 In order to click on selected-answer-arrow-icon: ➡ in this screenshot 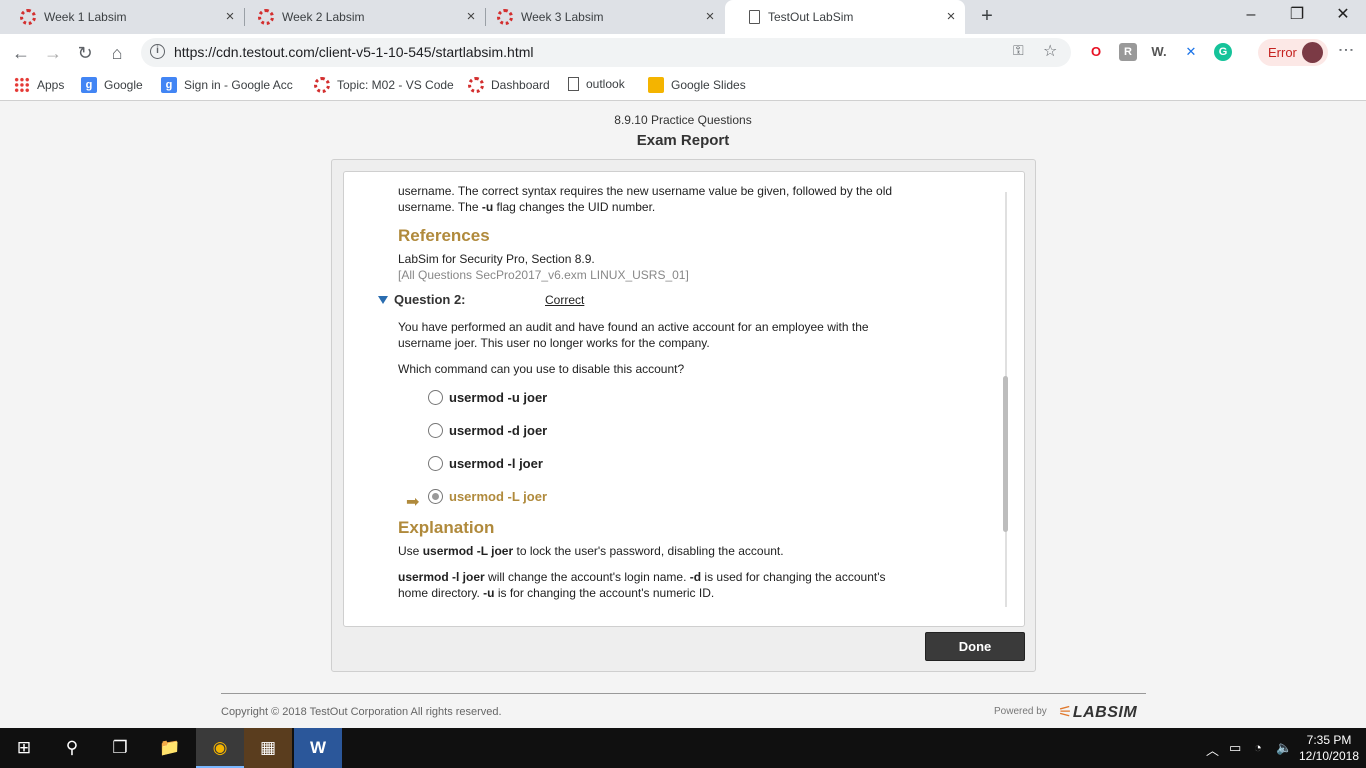, I will do `click(413, 502)`.